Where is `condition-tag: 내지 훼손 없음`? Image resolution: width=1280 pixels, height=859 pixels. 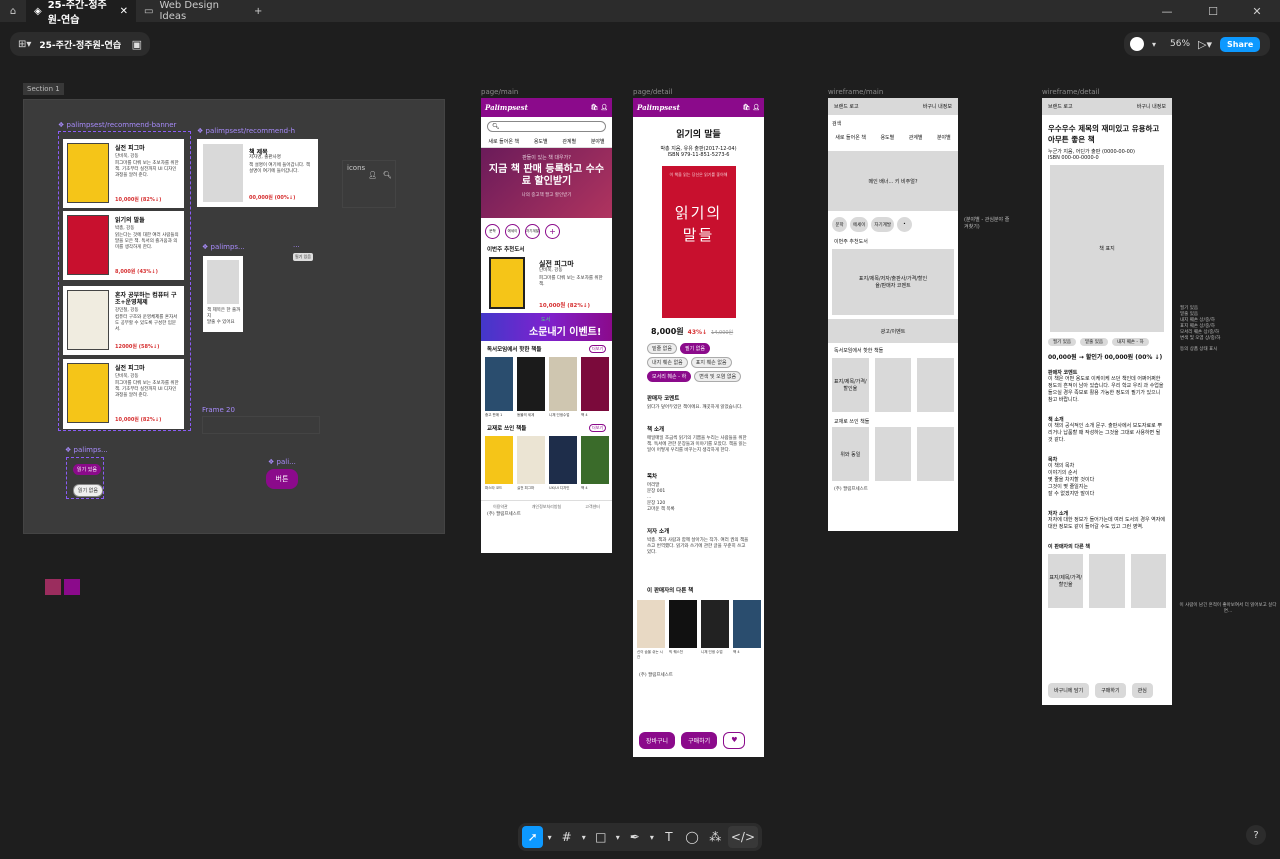
condition-tag: 내지 훼손 없음 is located at coordinates (667, 362).